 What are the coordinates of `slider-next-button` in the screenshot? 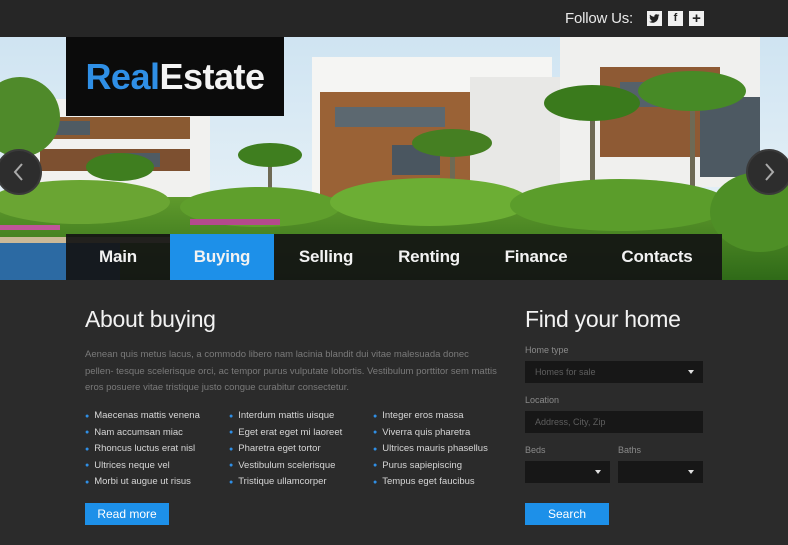 It's located at (767, 172).